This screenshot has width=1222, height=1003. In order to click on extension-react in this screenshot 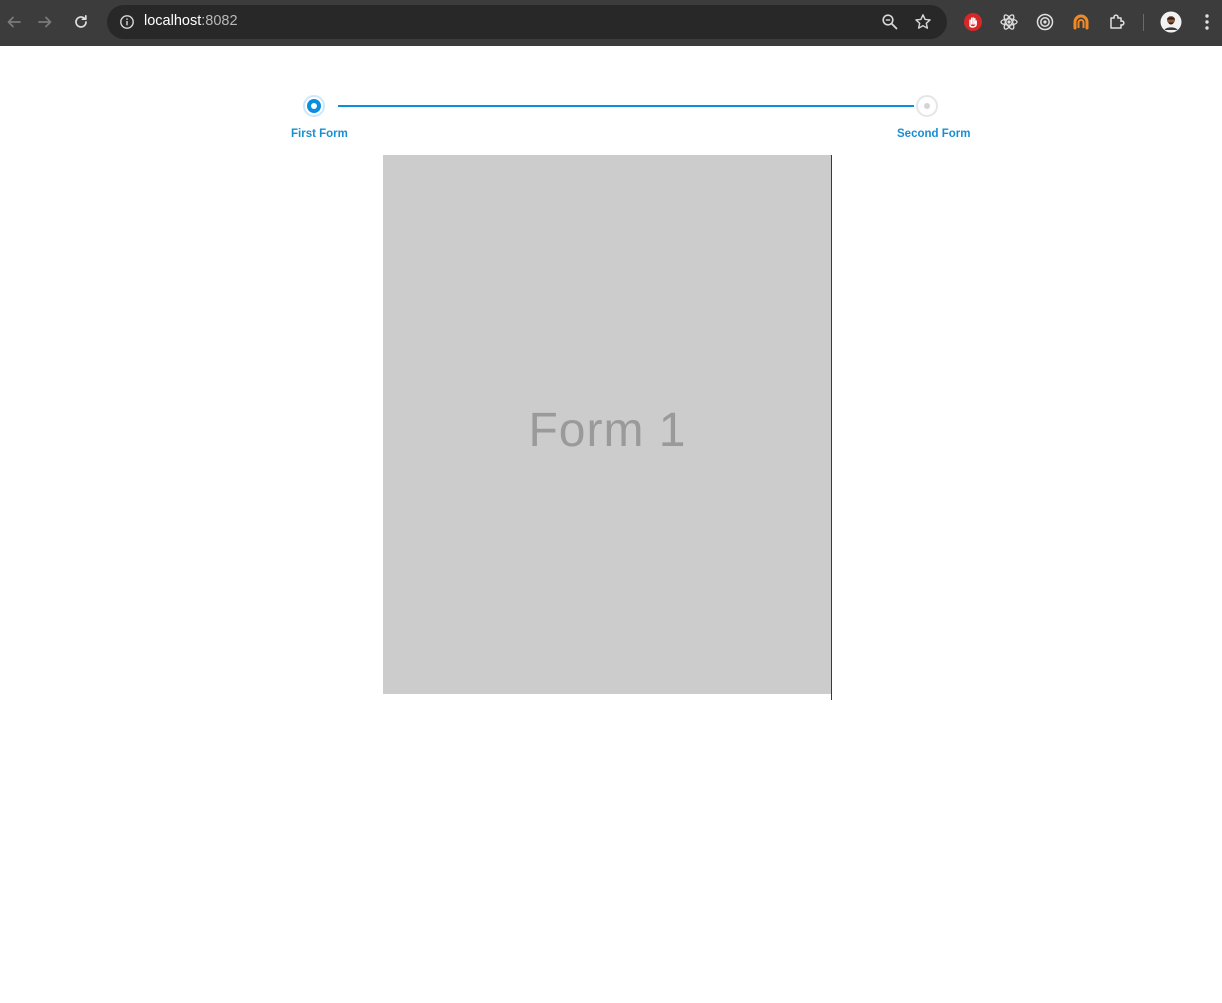, I will do `click(1009, 22)`.